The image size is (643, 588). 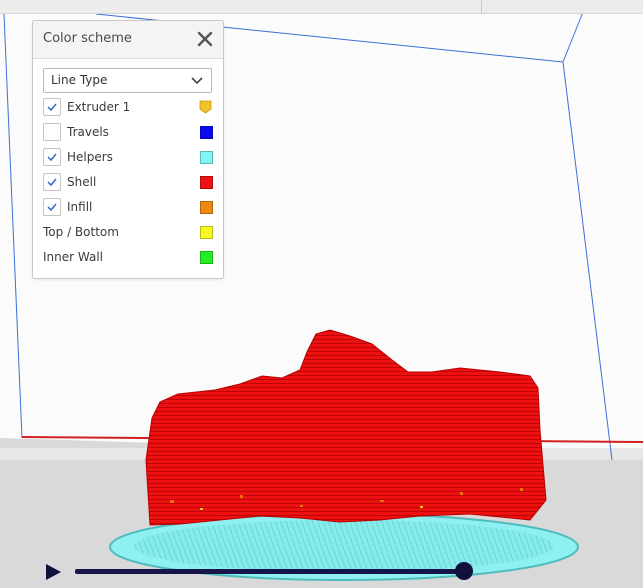 I want to click on legend-item-inner-wall: Inner Wall, so click(x=128, y=257).